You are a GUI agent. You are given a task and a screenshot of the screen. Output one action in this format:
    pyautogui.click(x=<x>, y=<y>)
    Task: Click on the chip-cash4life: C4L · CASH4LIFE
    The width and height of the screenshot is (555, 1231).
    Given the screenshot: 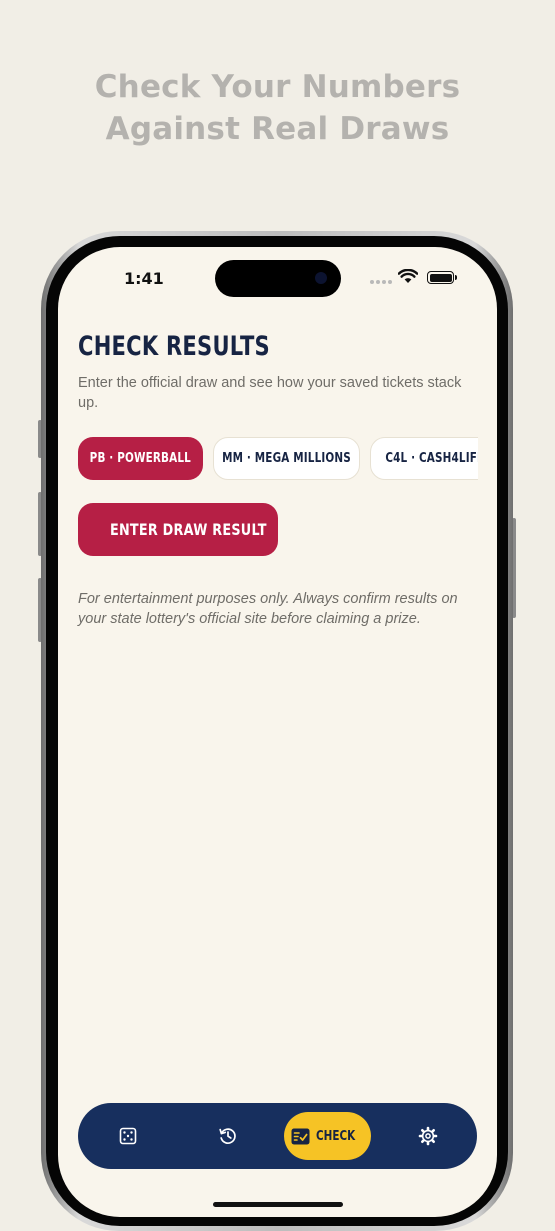 What is the action you would take?
    pyautogui.click(x=424, y=458)
    